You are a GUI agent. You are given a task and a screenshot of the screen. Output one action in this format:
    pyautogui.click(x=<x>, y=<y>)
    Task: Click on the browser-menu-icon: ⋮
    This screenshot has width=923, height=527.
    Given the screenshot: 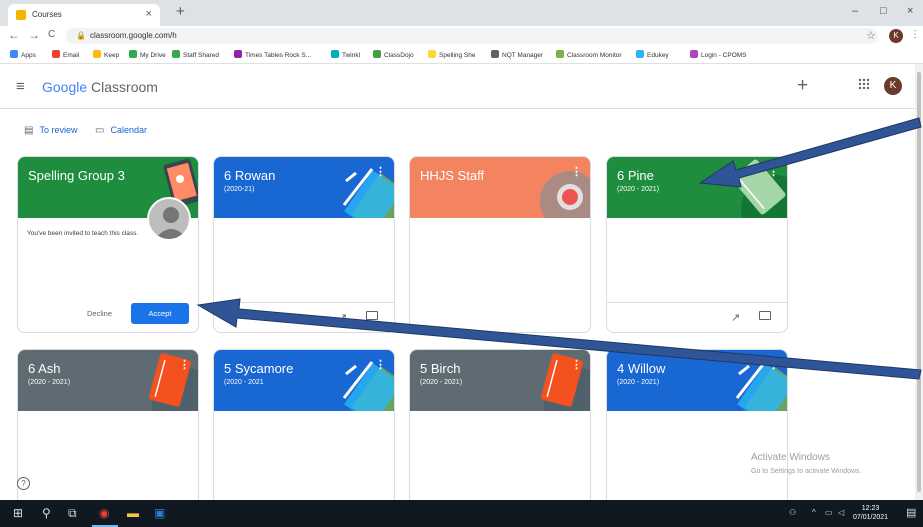 What is the action you would take?
    pyautogui.click(x=915, y=34)
    